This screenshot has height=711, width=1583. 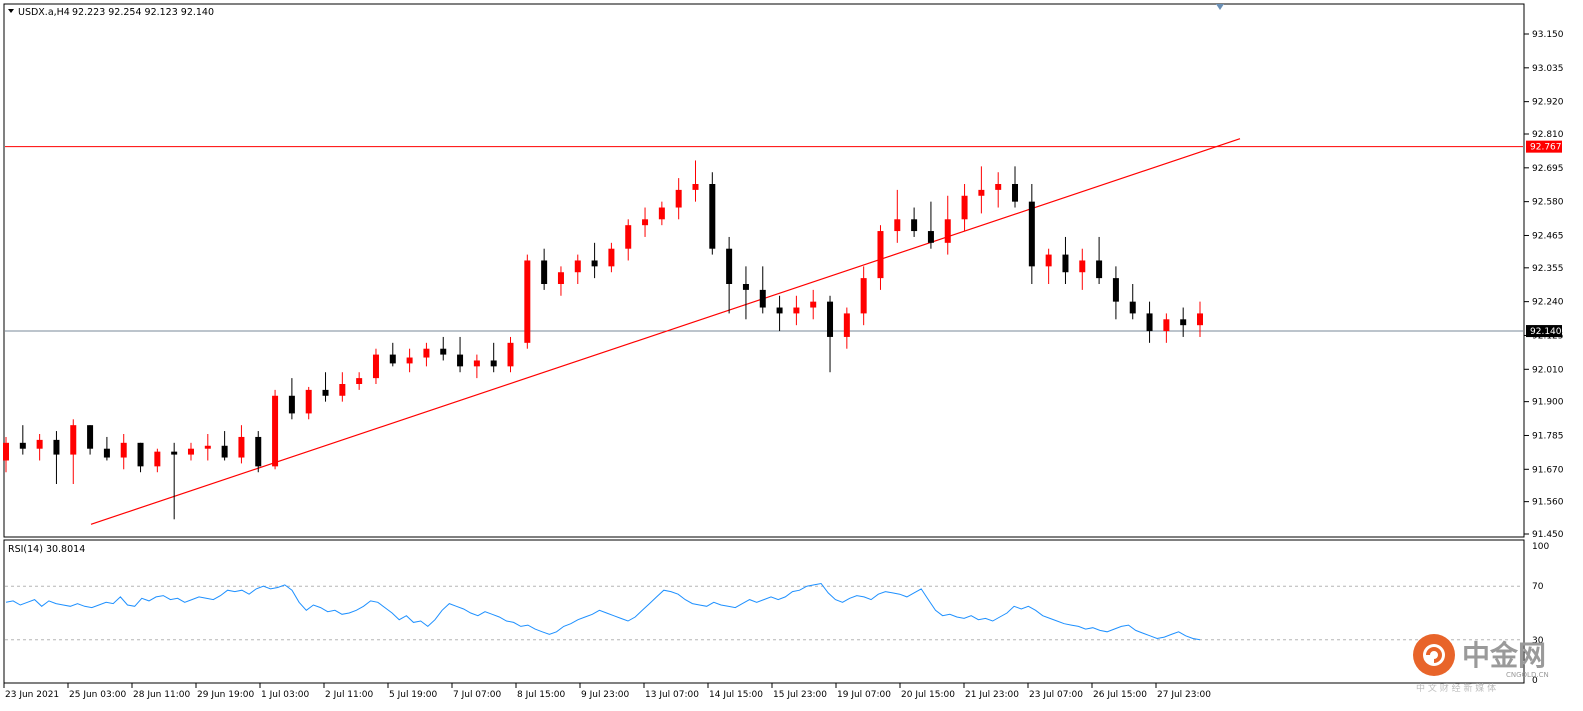 I want to click on symbol-label: USDX.a,H4, so click(x=44, y=12).